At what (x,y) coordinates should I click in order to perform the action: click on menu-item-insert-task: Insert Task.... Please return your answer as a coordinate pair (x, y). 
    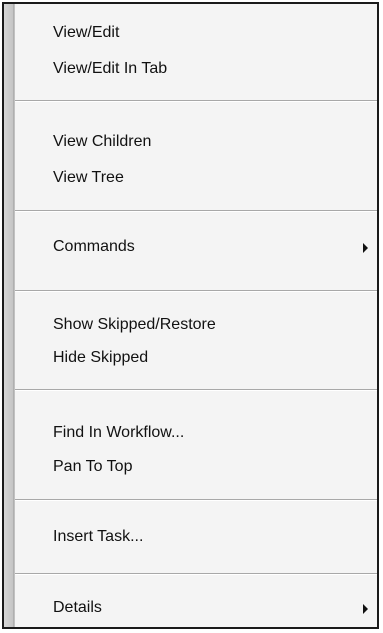
    Looking at the image, I should click on (196, 537).